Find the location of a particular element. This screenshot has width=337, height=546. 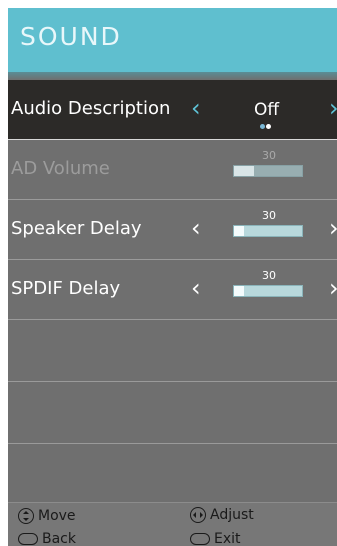

exit-key-icon is located at coordinates (200, 539).